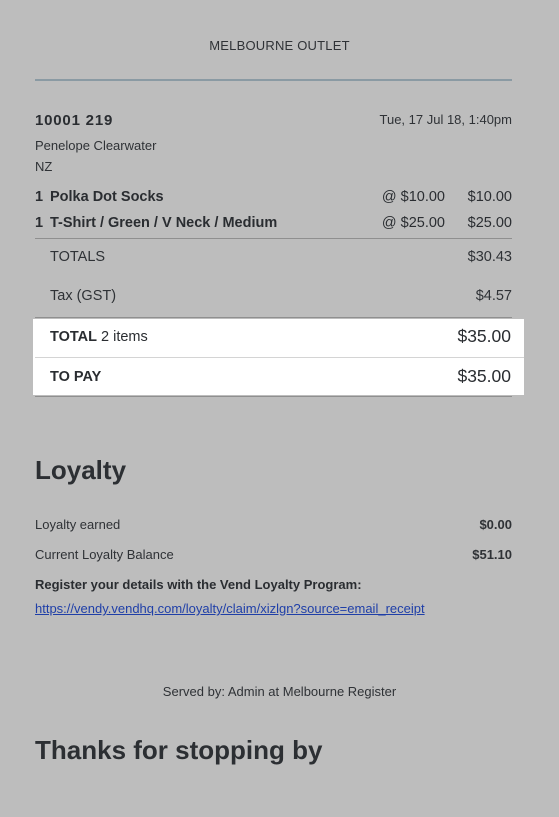 The width and height of the screenshot is (559, 817). What do you see at coordinates (484, 336) in the screenshot?
I see `total-value: $35.00` at bounding box center [484, 336].